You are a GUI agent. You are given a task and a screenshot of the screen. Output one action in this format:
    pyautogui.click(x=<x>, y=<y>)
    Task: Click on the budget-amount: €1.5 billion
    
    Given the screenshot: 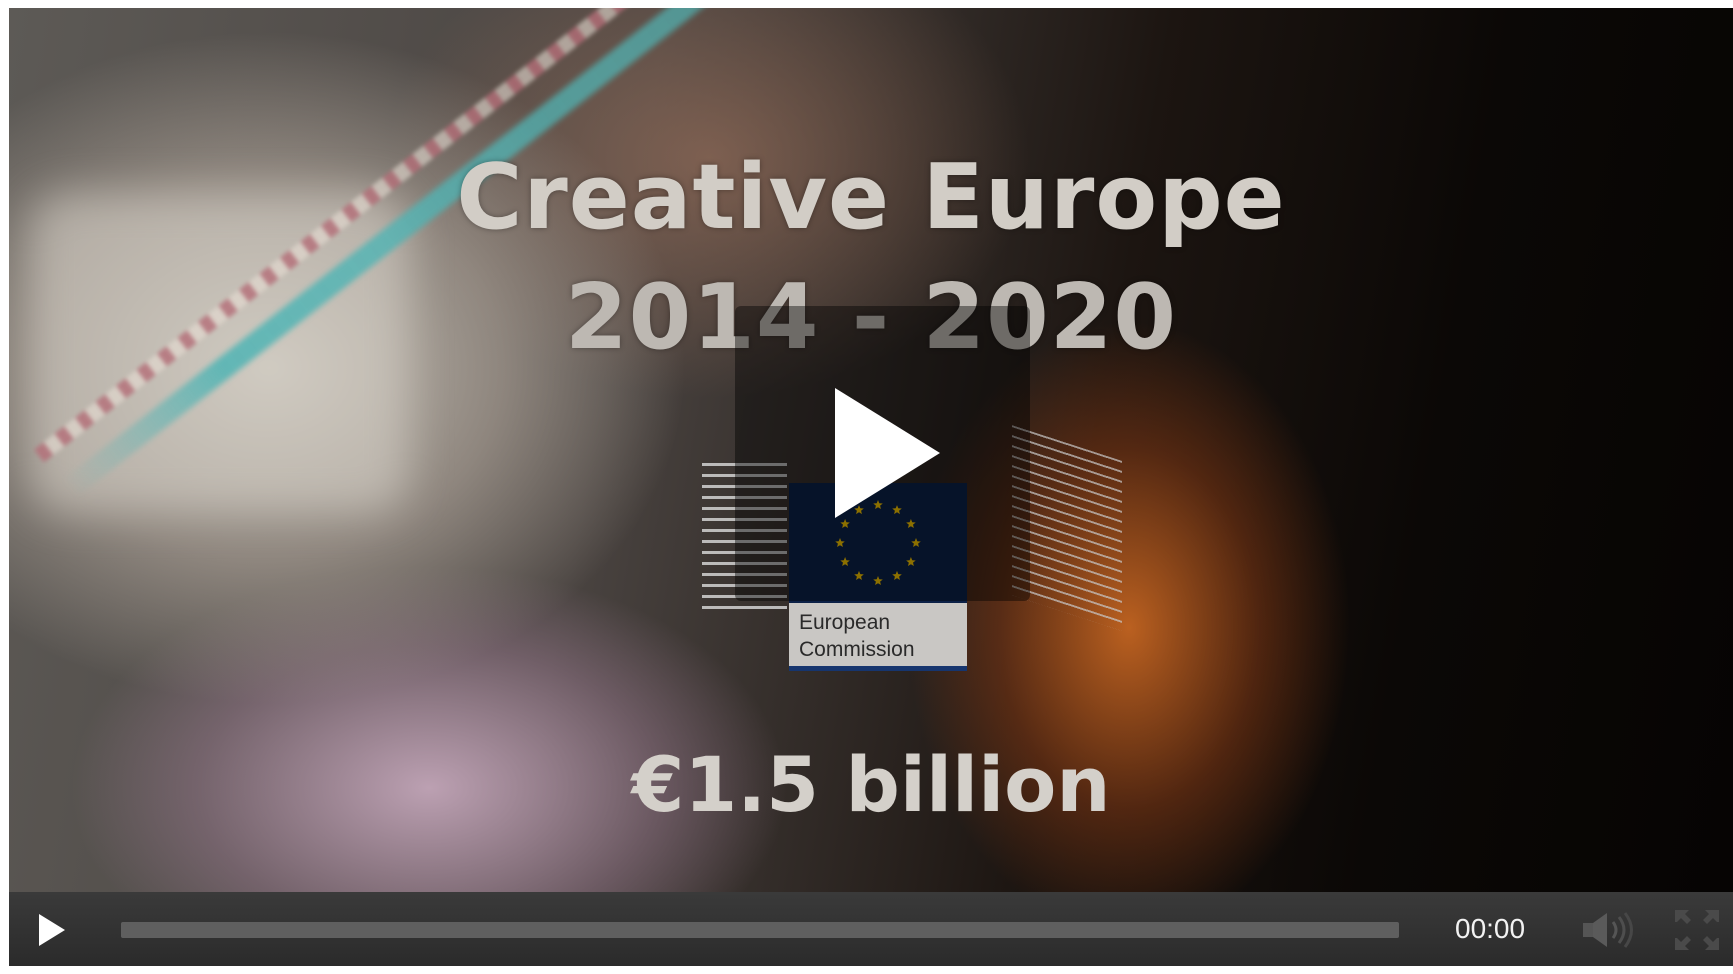 What is the action you would take?
    pyautogui.click(x=871, y=784)
    